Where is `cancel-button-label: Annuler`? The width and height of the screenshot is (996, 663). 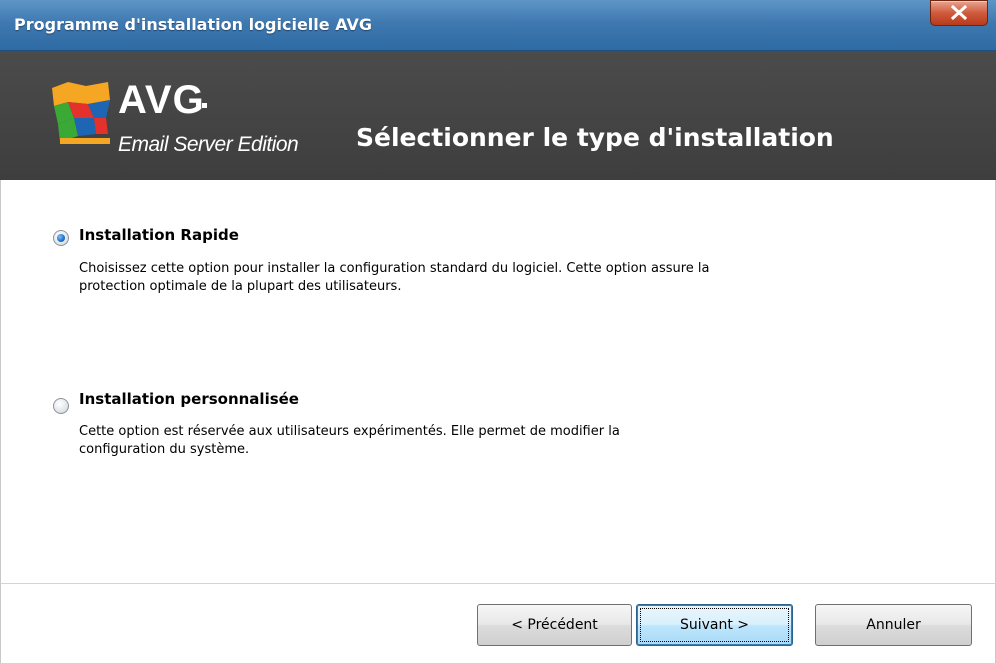
cancel-button-label: Annuler is located at coordinates (893, 625).